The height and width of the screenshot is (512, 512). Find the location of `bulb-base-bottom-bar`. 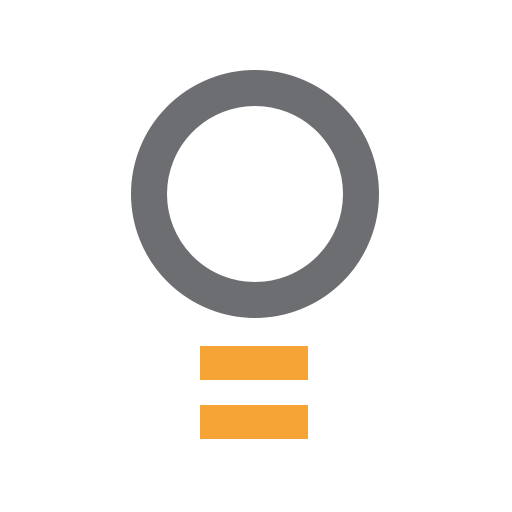

bulb-base-bottom-bar is located at coordinates (254, 422).